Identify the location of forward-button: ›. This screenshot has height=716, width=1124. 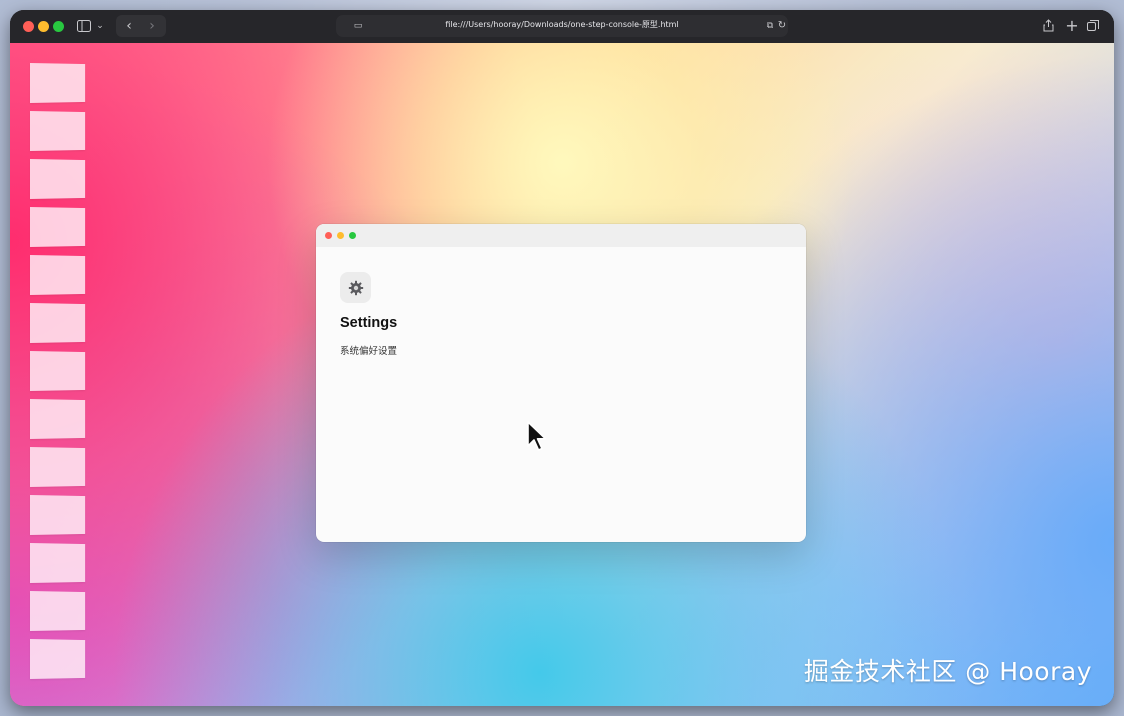
(152, 26).